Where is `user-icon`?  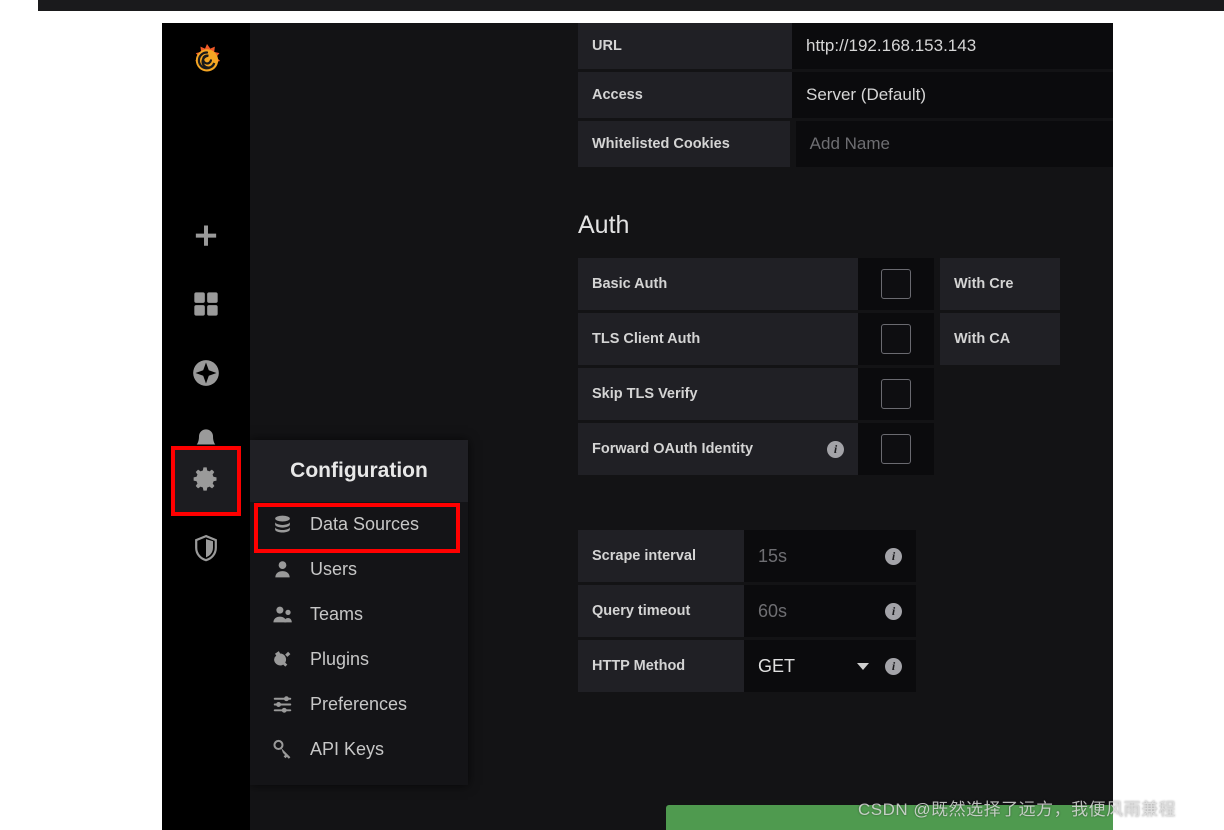 user-icon is located at coordinates (285, 570).